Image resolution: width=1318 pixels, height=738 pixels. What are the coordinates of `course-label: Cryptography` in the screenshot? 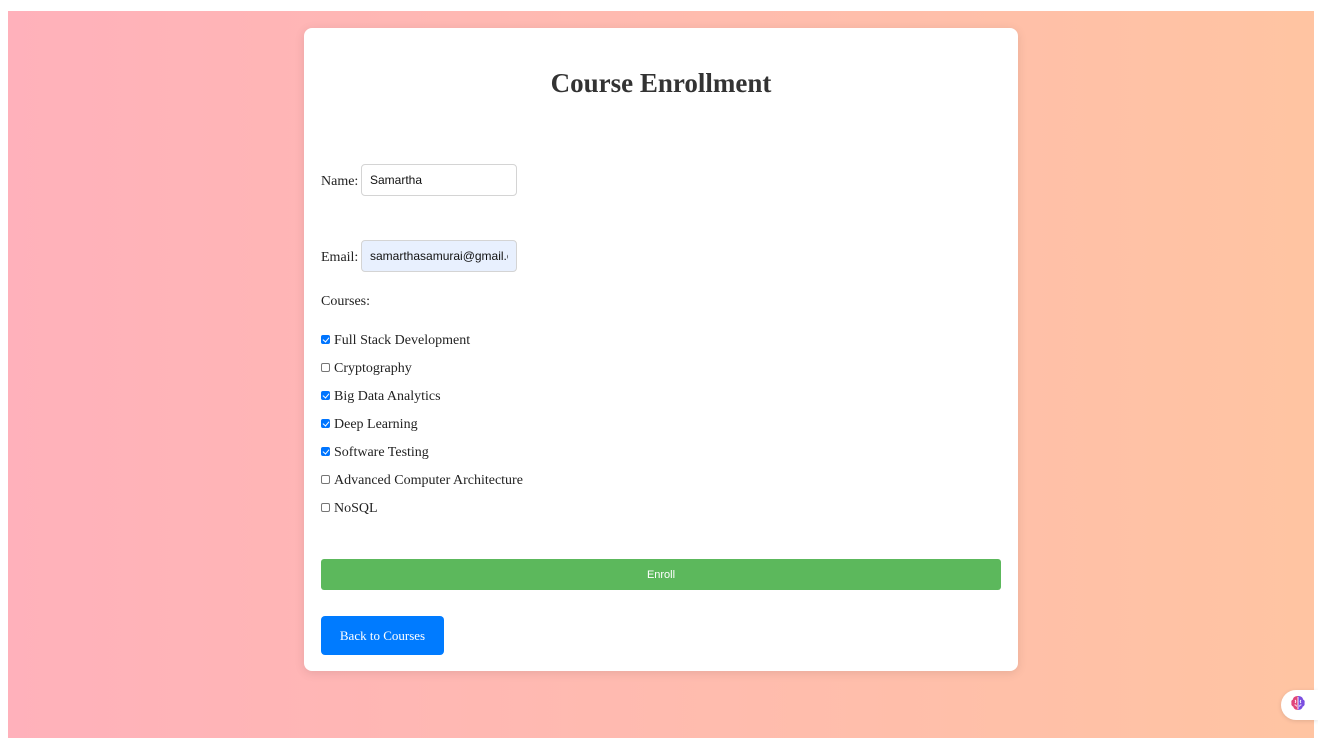 It's located at (373, 368).